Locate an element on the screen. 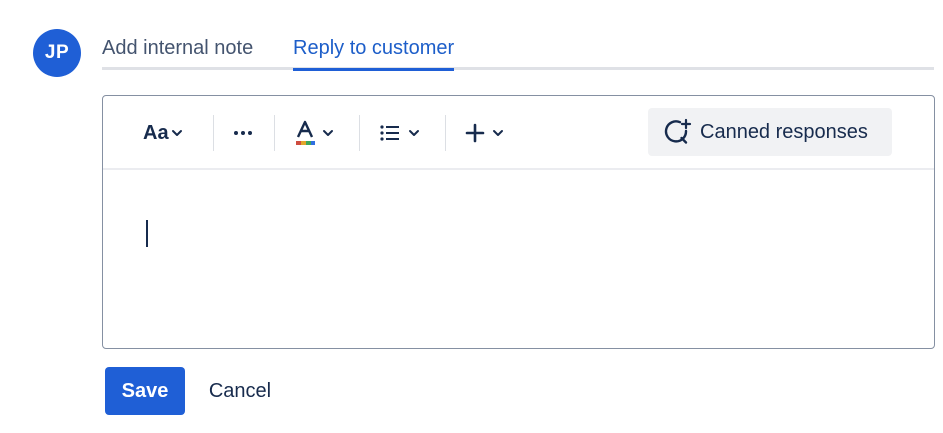  text-color-button is located at coordinates (314, 133).